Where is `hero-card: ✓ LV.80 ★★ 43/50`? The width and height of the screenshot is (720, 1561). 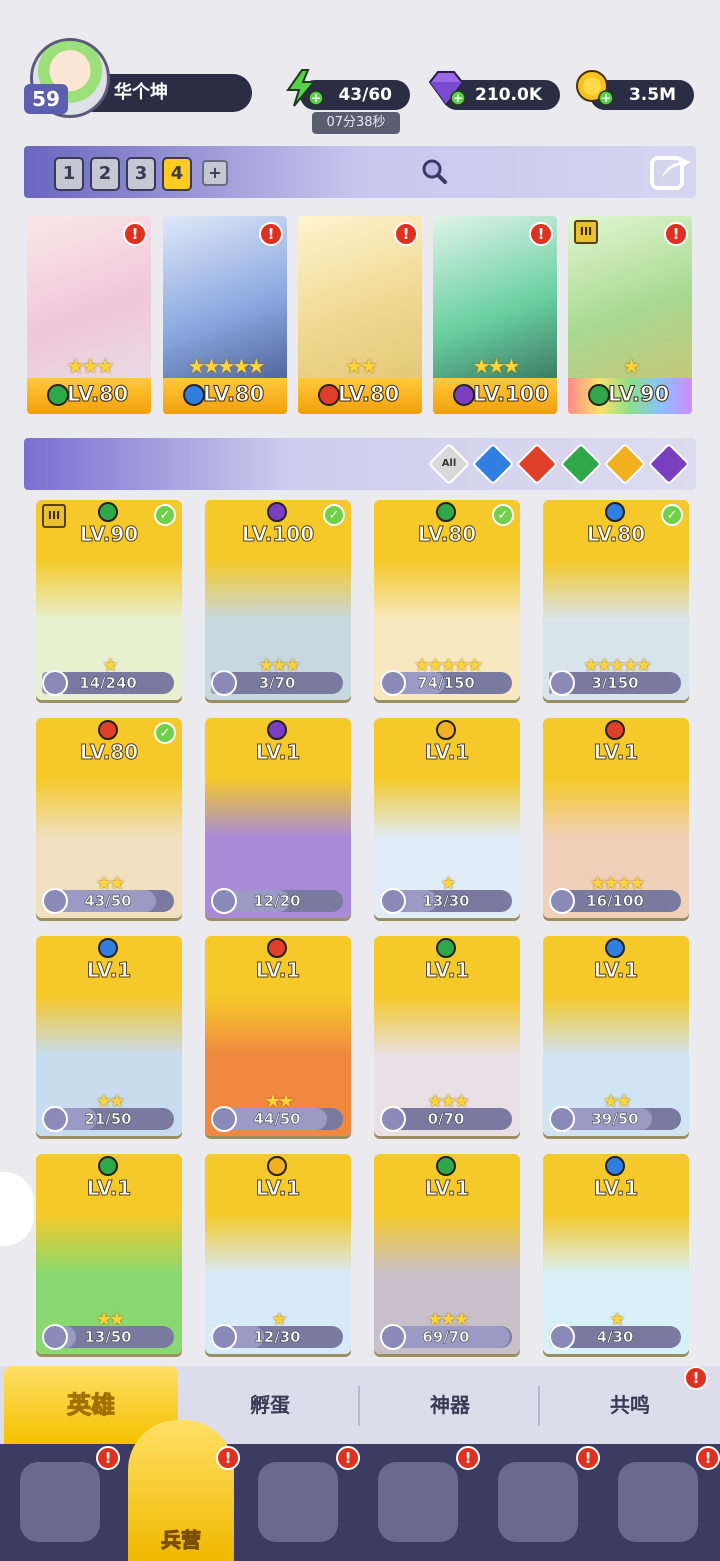 hero-card: ✓ LV.80 ★★ 43/50 is located at coordinates (109, 818).